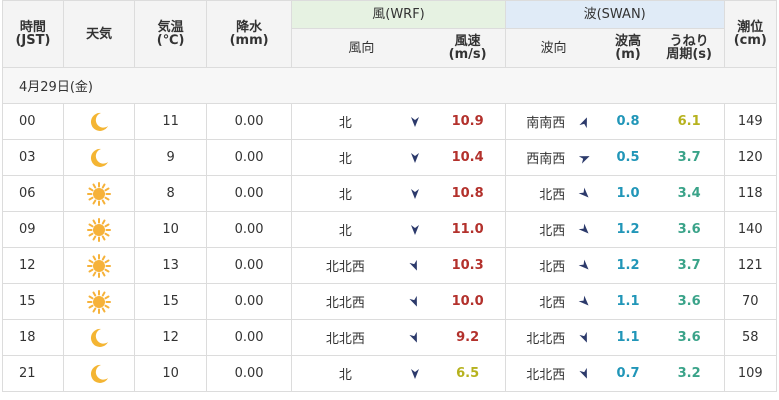 The height and width of the screenshot is (400, 779). Describe the element at coordinates (33, 193) in the screenshot. I see `time-cell: 06` at that location.